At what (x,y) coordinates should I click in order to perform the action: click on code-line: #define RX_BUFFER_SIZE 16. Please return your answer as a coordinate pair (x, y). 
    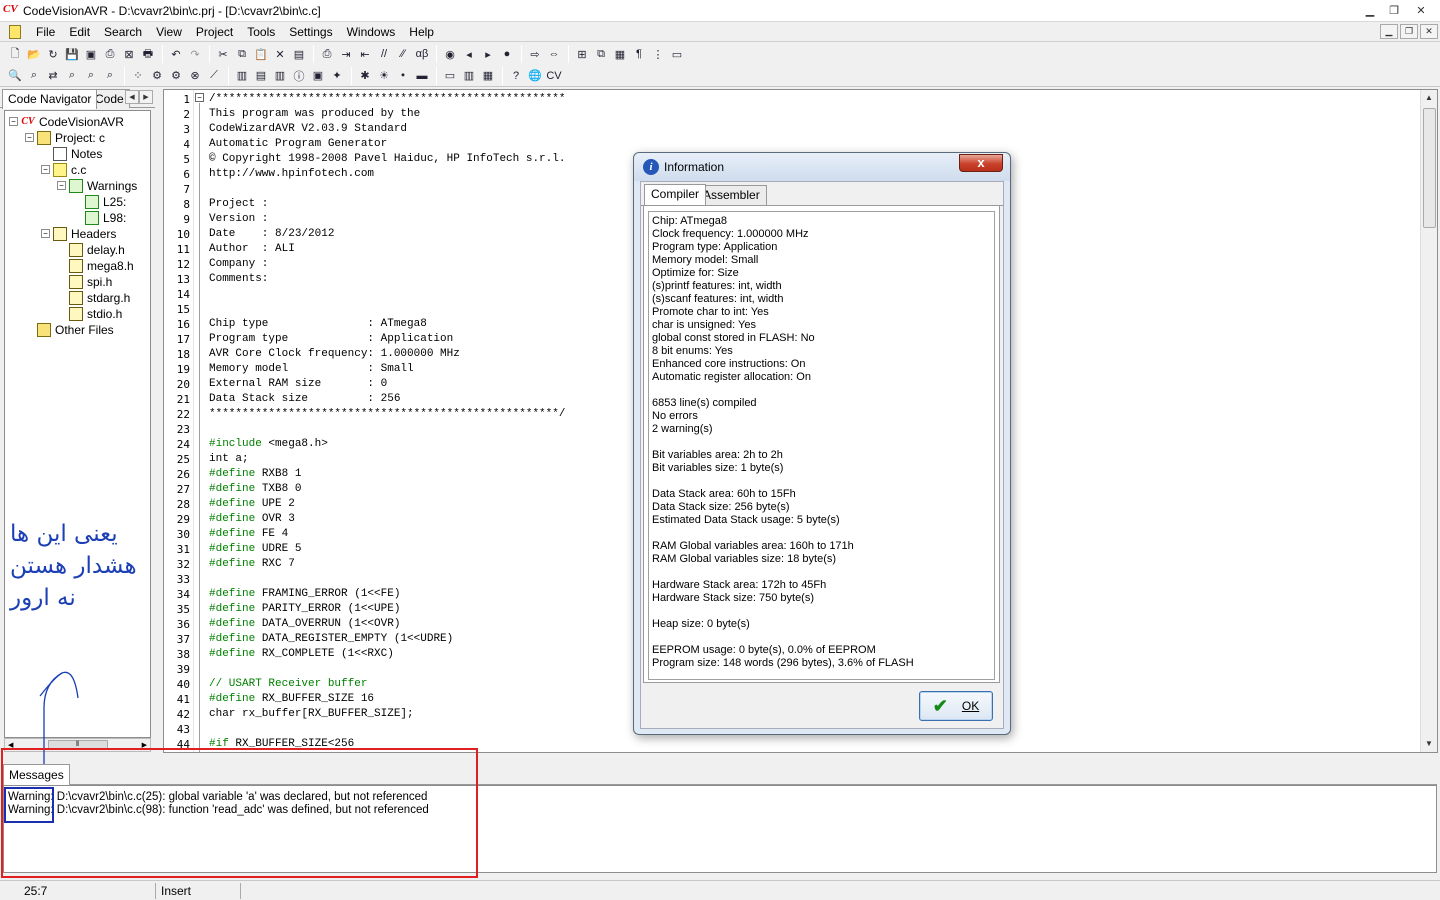
    Looking at the image, I should click on (291, 699).